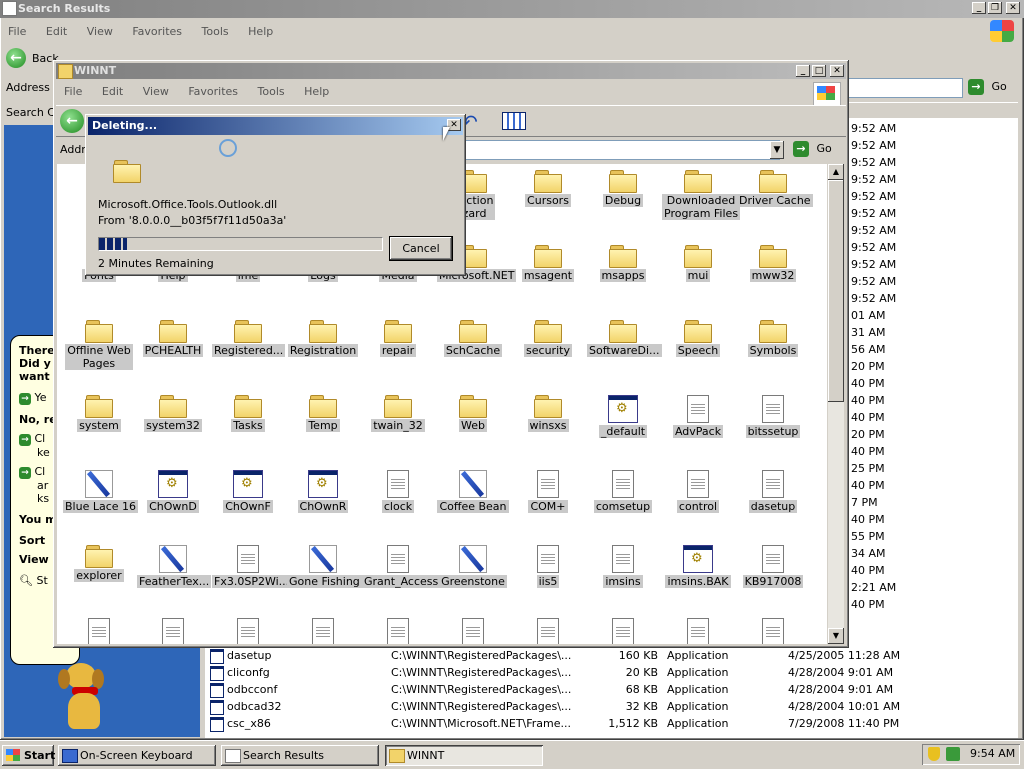 This screenshot has width=1024, height=769. What do you see at coordinates (248, 411) in the screenshot?
I see `folder-item: Tasks` at bounding box center [248, 411].